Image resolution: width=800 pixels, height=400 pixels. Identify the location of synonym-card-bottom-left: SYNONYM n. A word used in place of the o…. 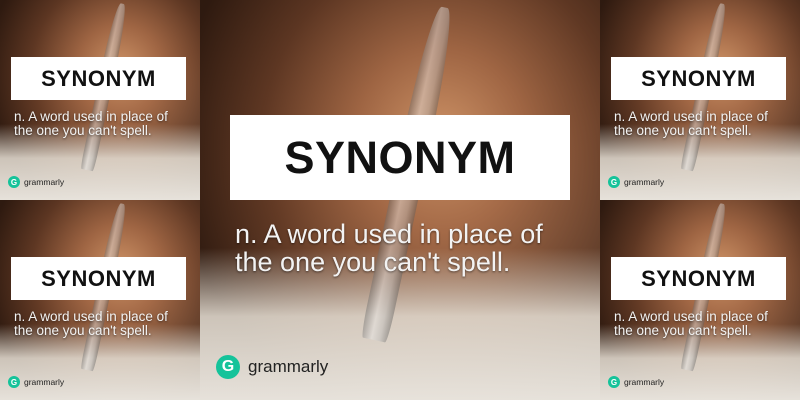
(100, 300).